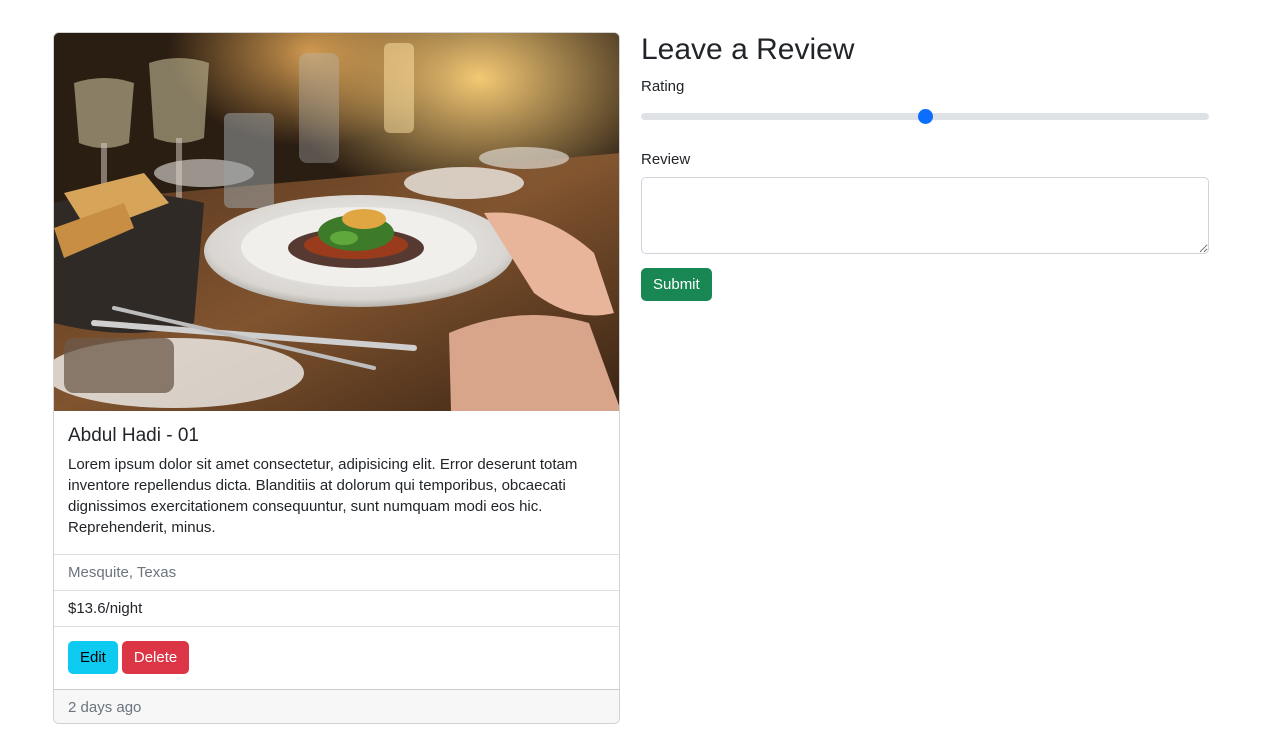 The width and height of the screenshot is (1280, 754). I want to click on listing-location: Mesquite, Texas, so click(336, 572).